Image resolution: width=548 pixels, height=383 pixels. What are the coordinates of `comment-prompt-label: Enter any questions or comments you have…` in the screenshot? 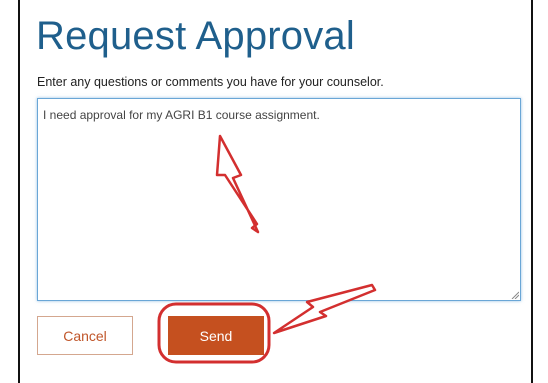 It's located at (210, 82).